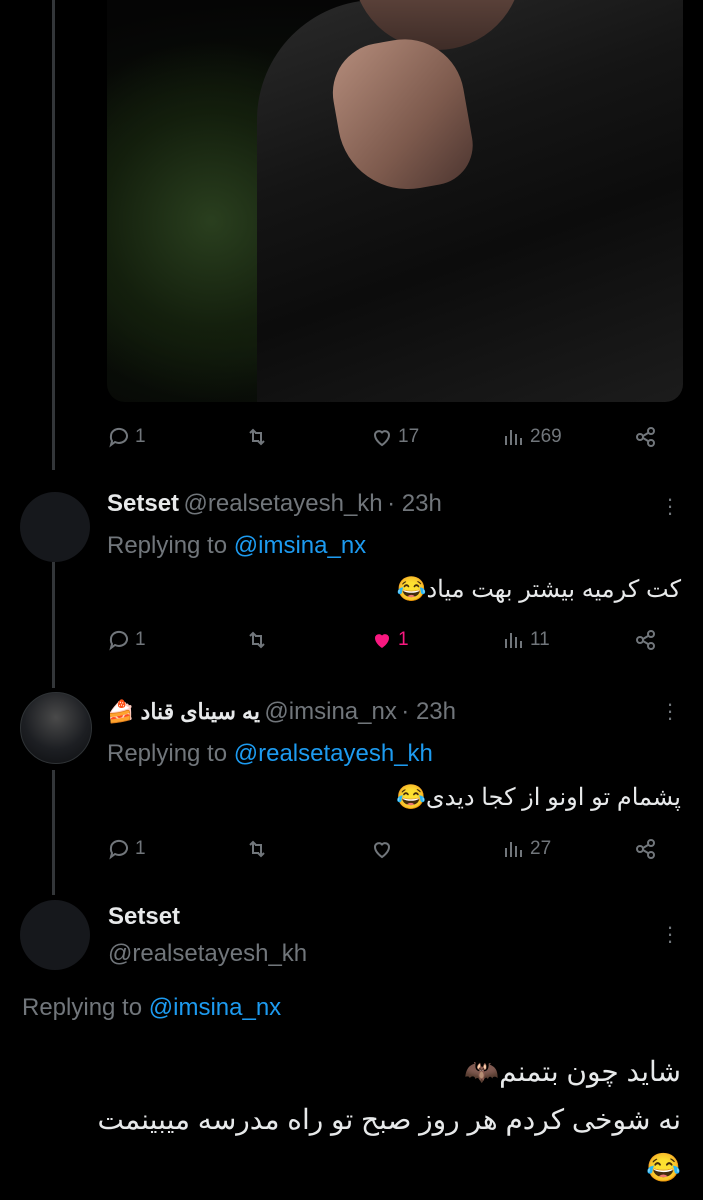 The height and width of the screenshot is (1200, 703). Describe the element at coordinates (333, 753) in the screenshot. I see `mention-link: @realsetayesh_kh` at that location.